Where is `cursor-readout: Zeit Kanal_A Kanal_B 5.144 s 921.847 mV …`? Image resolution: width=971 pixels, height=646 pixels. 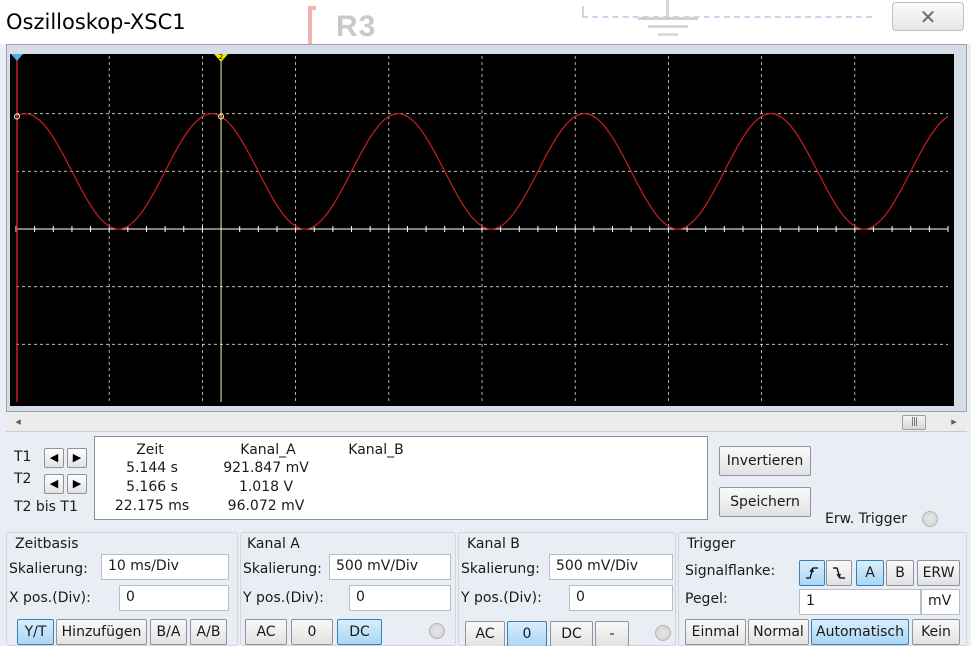 cursor-readout: Zeit Kanal_A Kanal_B 5.144 s 921.847 mV … is located at coordinates (401, 478).